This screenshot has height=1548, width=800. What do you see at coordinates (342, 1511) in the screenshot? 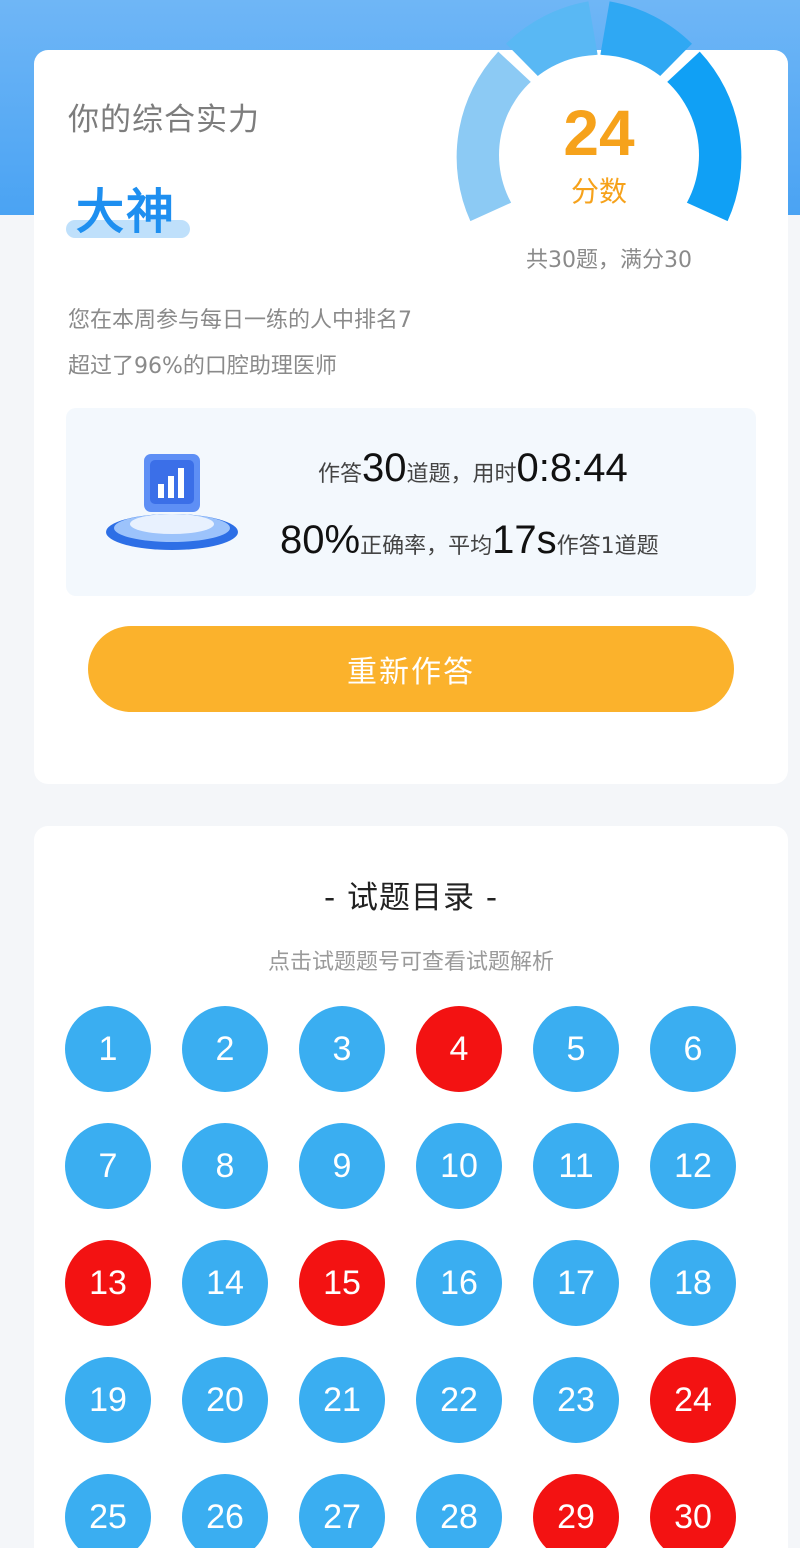
I see `question-number-button: 27` at bounding box center [342, 1511].